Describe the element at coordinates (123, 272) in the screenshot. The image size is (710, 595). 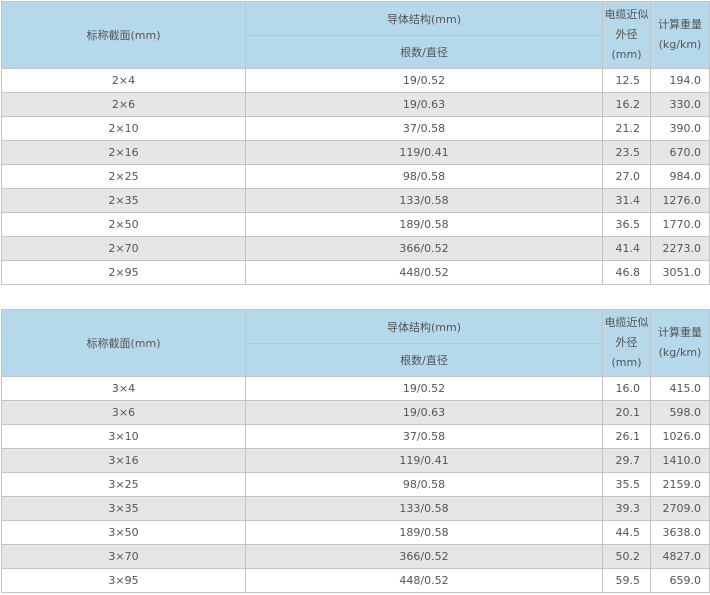
I see `cell-section: 2×95` at that location.